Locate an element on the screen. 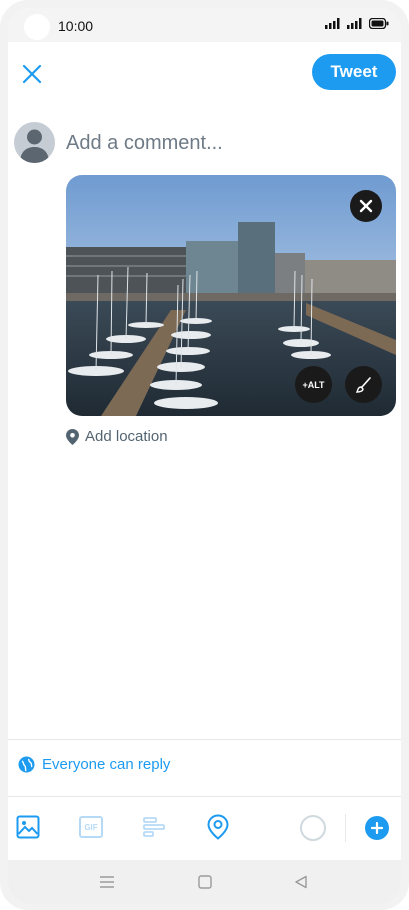 The height and width of the screenshot is (910, 409). alt-text-button: +ALT is located at coordinates (313, 384).